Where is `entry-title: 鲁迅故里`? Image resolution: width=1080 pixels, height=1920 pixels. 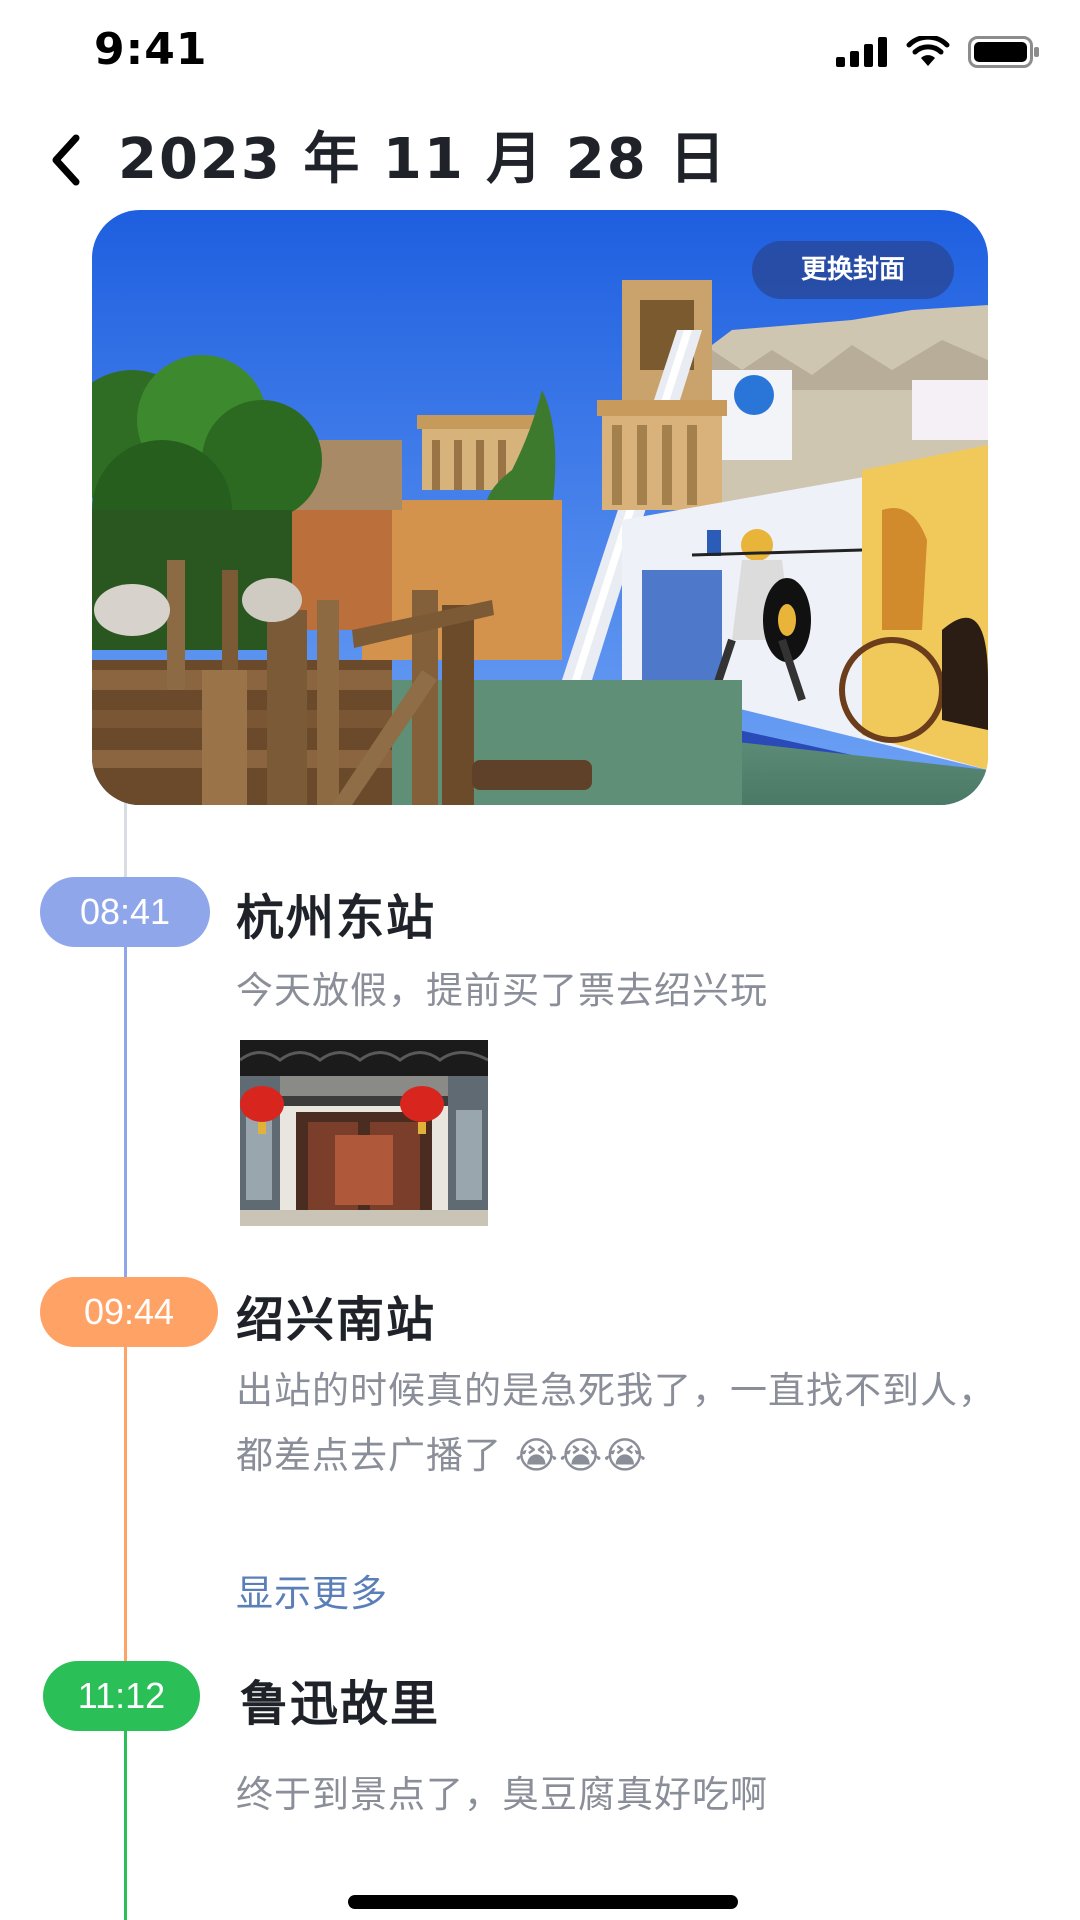
entry-title: 鲁迅故里 is located at coordinates (340, 1699).